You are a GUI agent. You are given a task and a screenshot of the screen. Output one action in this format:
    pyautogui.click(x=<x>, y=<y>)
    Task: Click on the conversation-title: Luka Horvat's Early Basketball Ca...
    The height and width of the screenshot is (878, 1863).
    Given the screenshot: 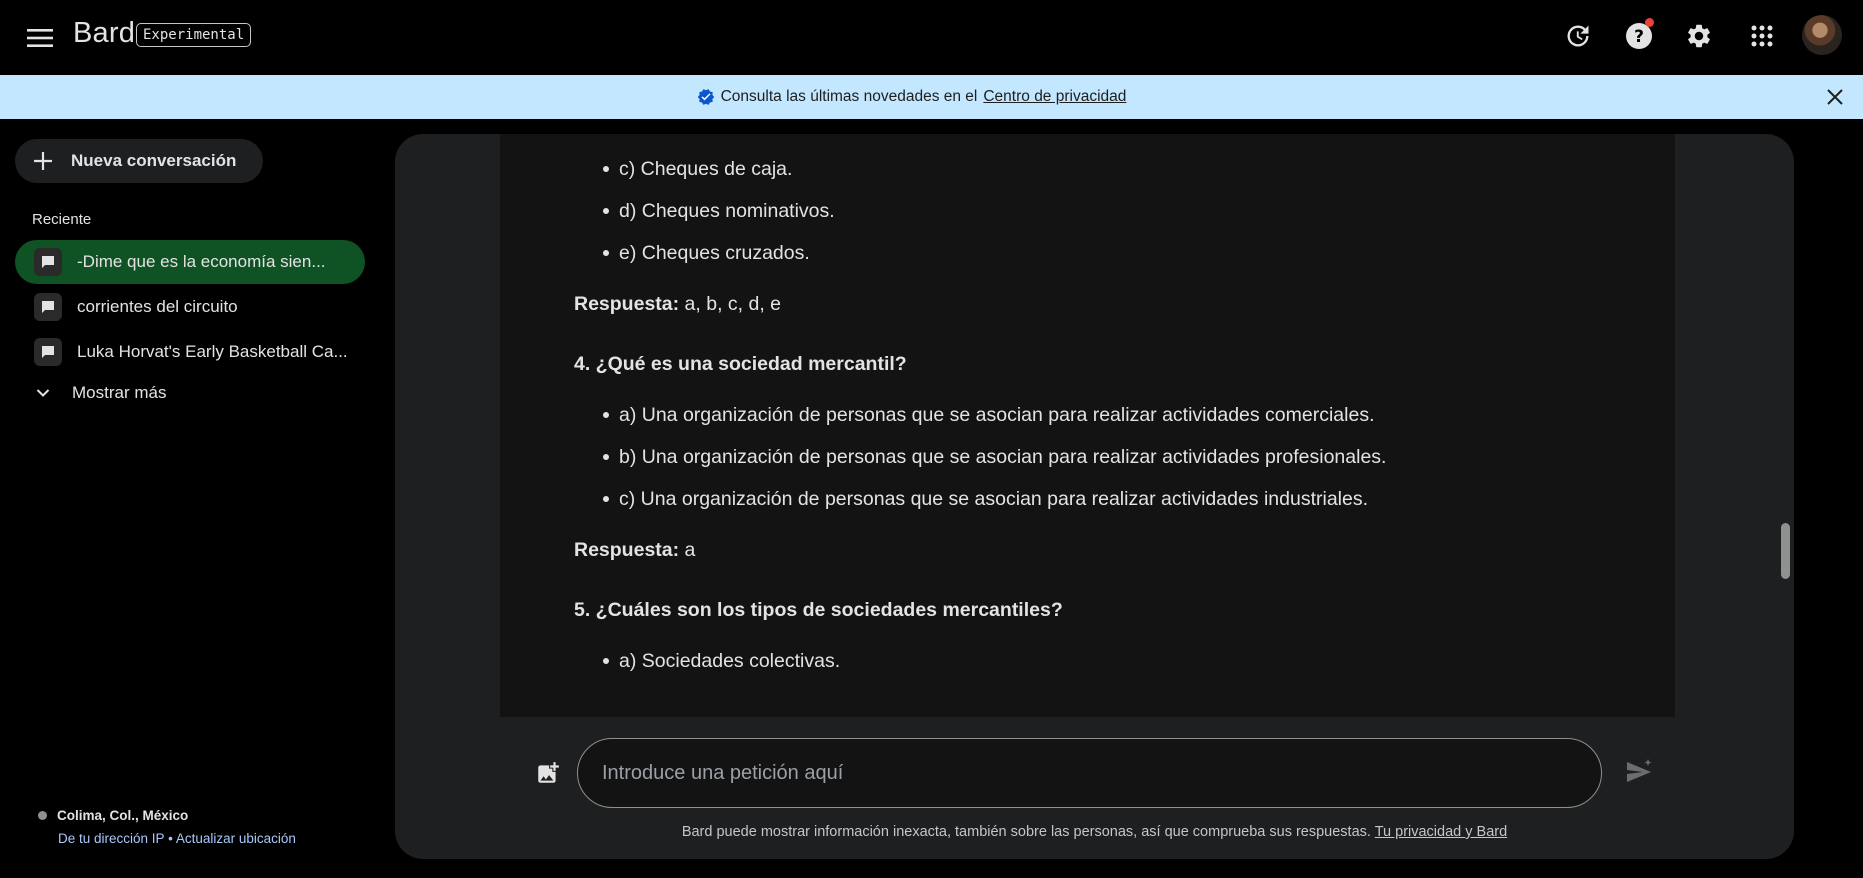 What is the action you would take?
    pyautogui.click(x=212, y=351)
    